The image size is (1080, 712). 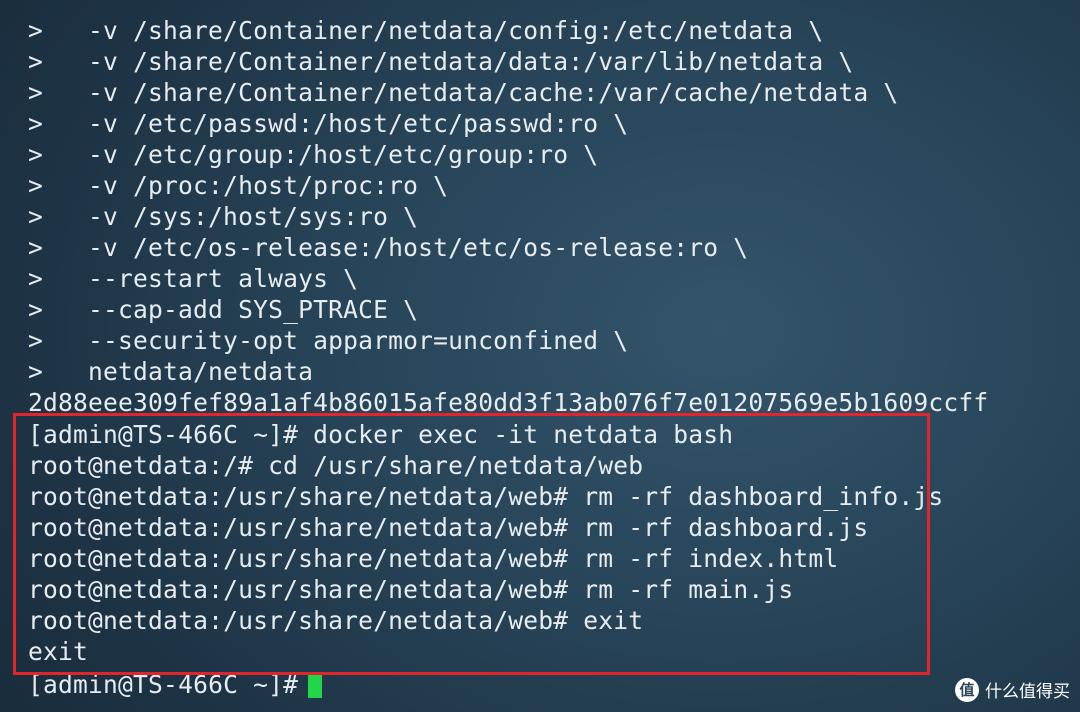 I want to click on watermark: 值 什么值得买, so click(x=1012, y=689).